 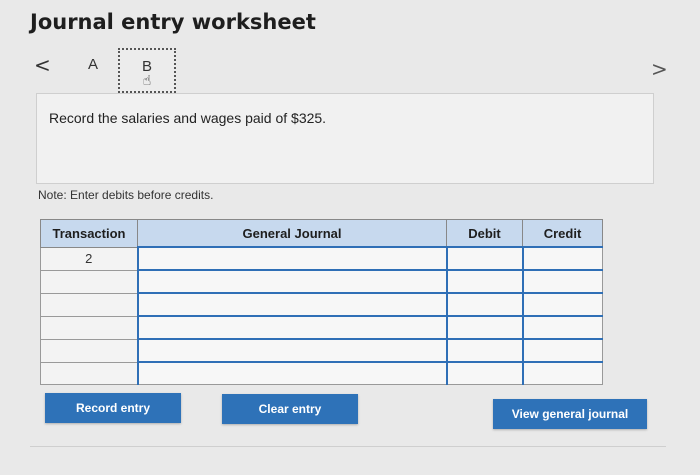 I want to click on prev-arrow-icon: <, so click(x=42, y=65).